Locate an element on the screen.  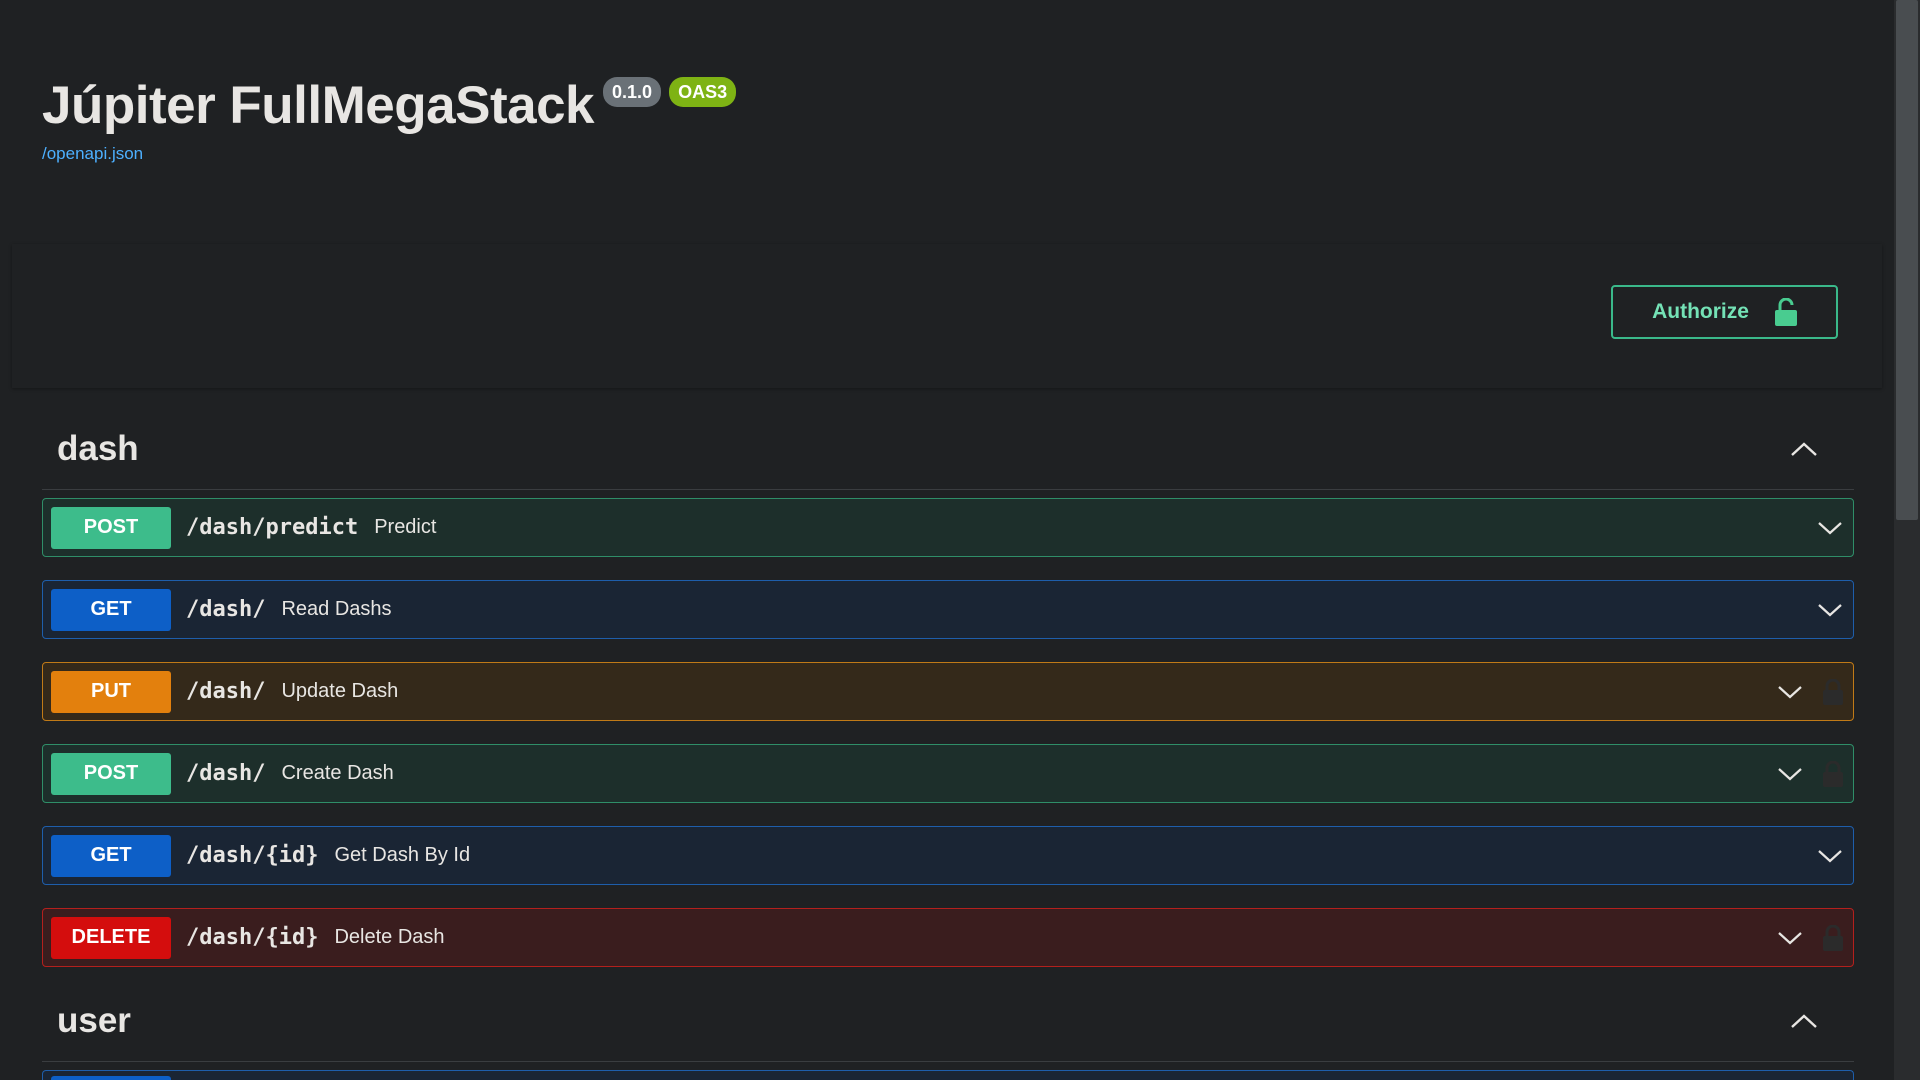
api-title: Júpiter FullMegaStack is located at coordinates (318, 105).